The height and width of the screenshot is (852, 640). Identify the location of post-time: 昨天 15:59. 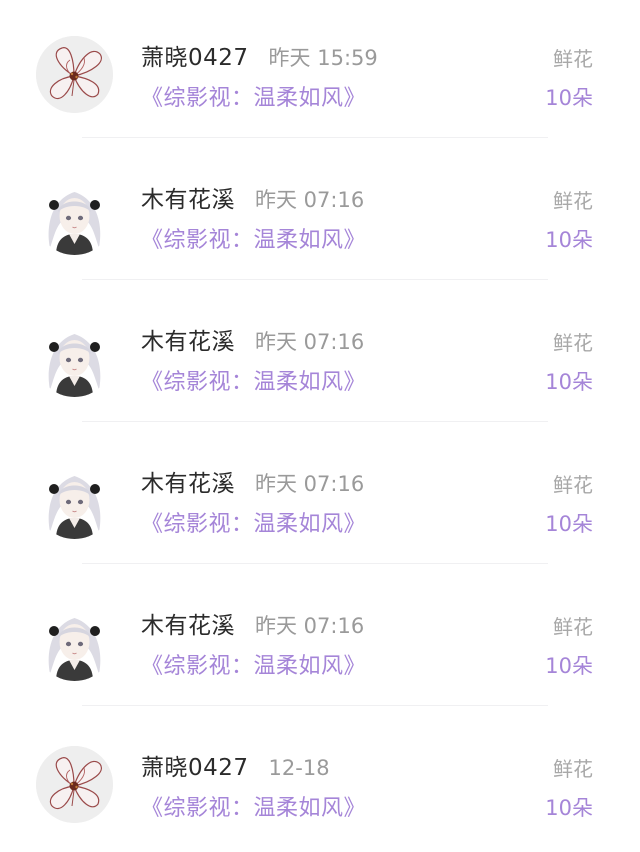
(323, 58).